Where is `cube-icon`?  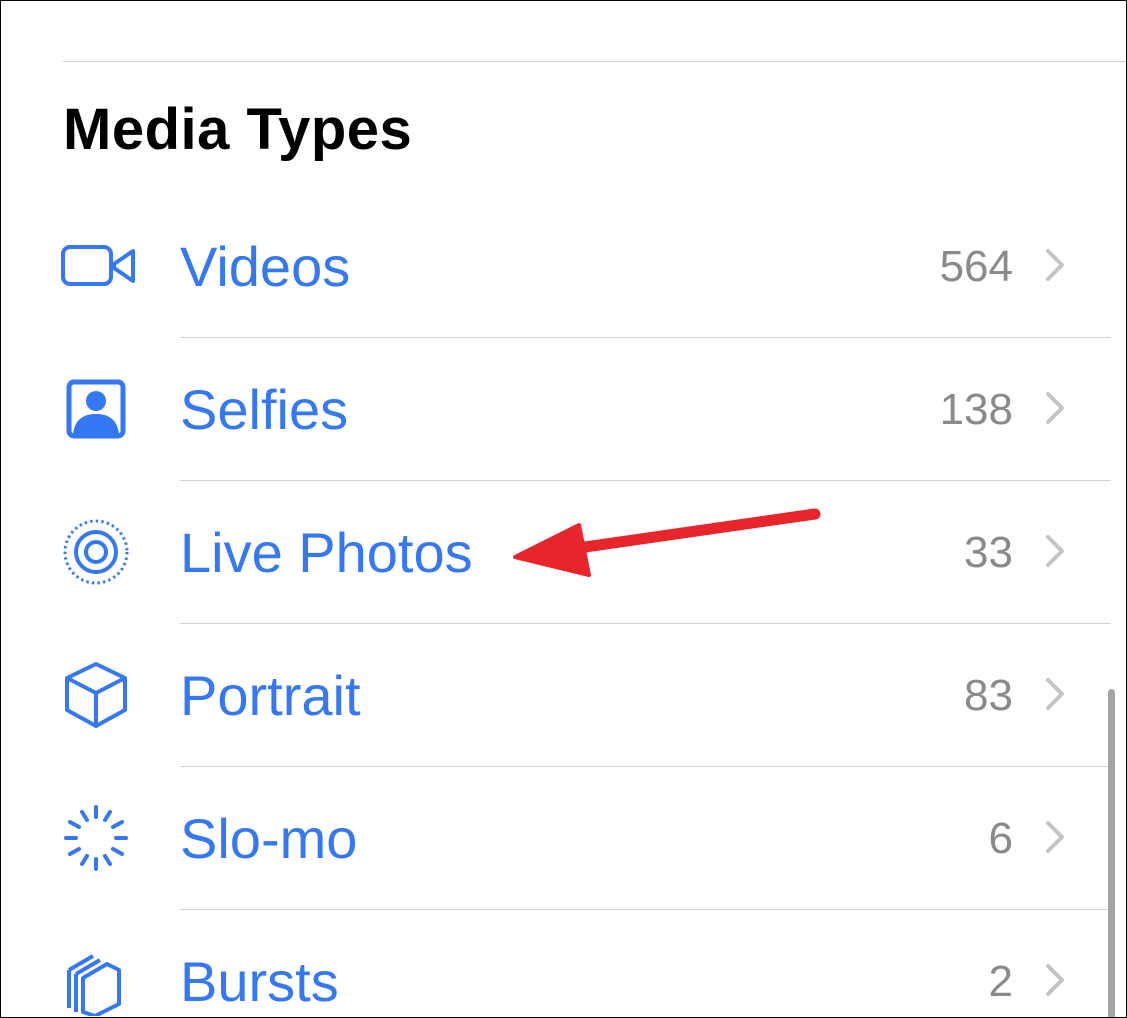 cube-icon is located at coordinates (97, 695).